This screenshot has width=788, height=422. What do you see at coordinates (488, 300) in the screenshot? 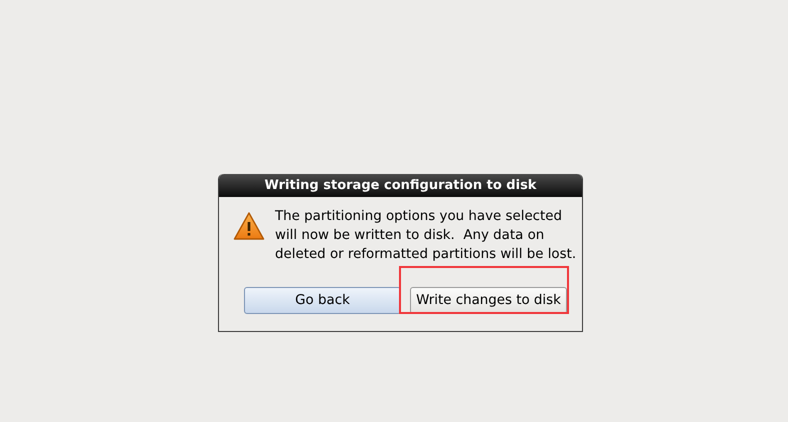
I see `dialog-button: Write changes to disk` at bounding box center [488, 300].